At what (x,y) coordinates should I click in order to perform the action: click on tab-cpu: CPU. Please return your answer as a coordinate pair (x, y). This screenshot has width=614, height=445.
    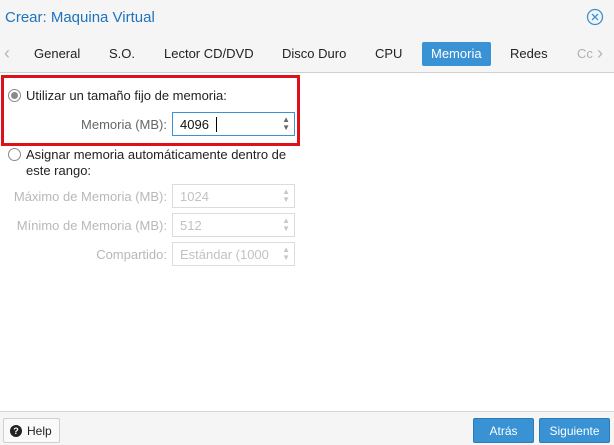
    Looking at the image, I should click on (388, 54).